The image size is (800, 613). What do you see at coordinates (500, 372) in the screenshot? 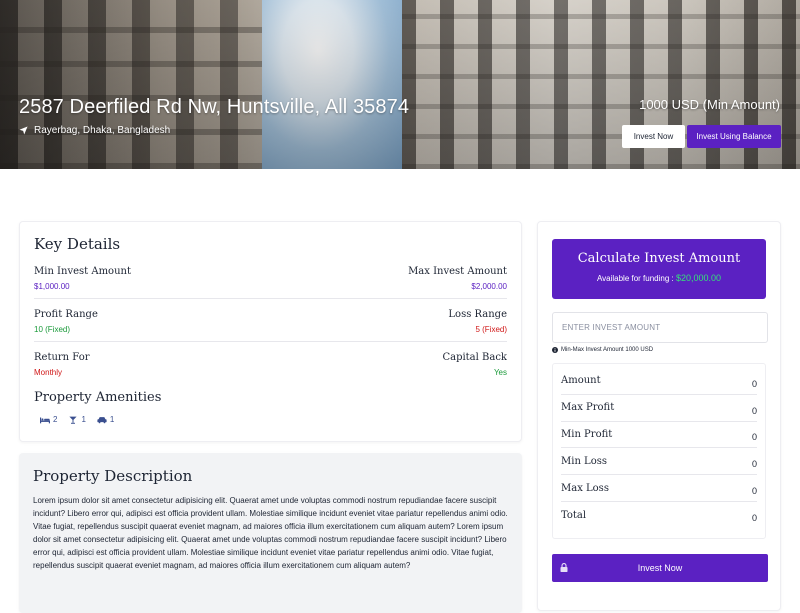
I see `capital-back-value: Yes` at bounding box center [500, 372].